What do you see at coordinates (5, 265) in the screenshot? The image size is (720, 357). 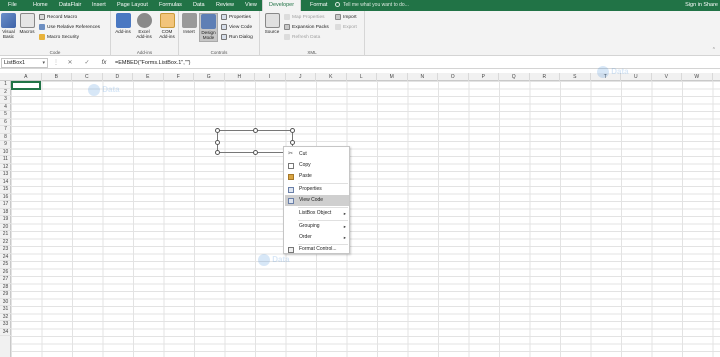 I see `row-header: 25` at bounding box center [5, 265].